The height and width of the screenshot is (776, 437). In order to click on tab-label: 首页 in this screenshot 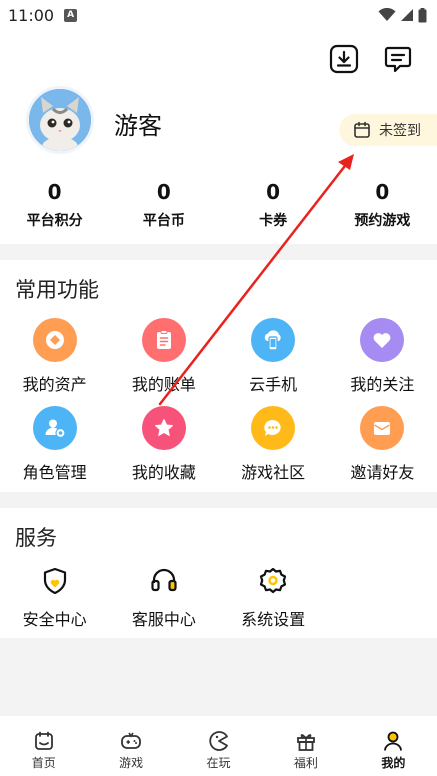, I will do `click(43, 763)`.